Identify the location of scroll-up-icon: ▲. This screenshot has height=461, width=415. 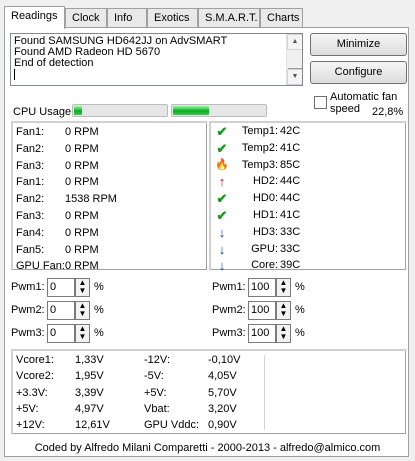
(294, 42).